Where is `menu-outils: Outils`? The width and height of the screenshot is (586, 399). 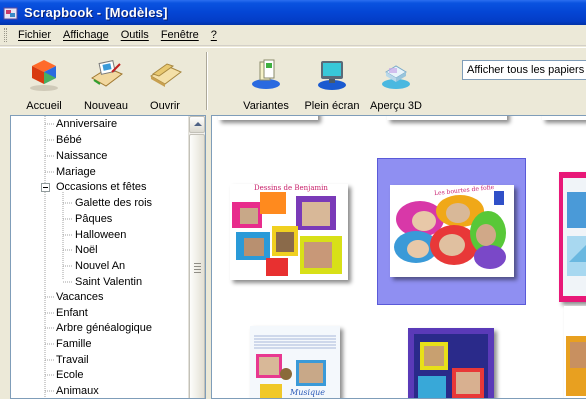 menu-outils: Outils is located at coordinates (135, 35).